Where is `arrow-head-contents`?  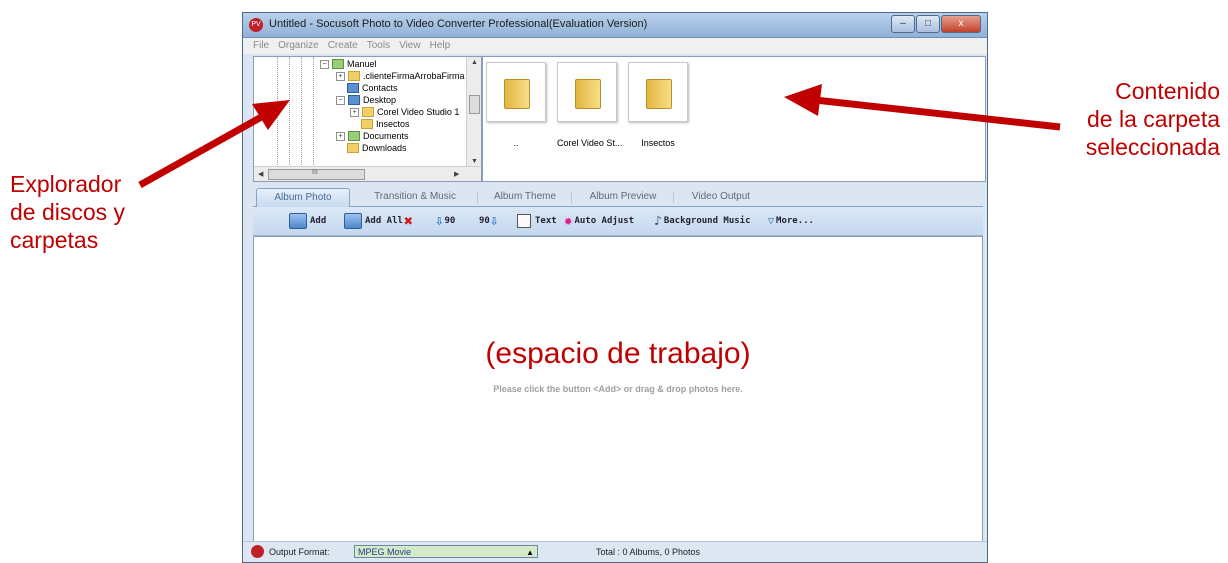
arrow-head-contents is located at coordinates (803, 100).